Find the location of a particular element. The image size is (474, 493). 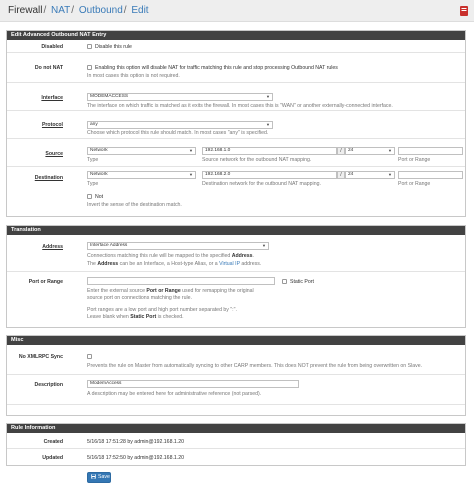

misc-panel-heading: Misc is located at coordinates (236, 340).